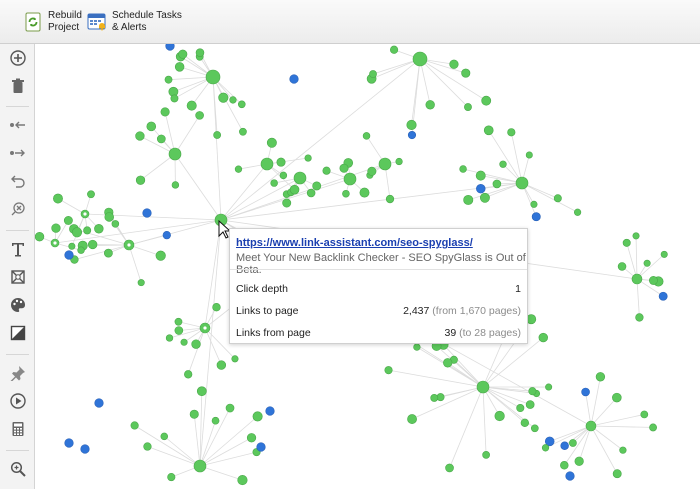 This screenshot has height=489, width=700. What do you see at coordinates (18, 431) in the screenshot?
I see `calculator-button` at bounding box center [18, 431].